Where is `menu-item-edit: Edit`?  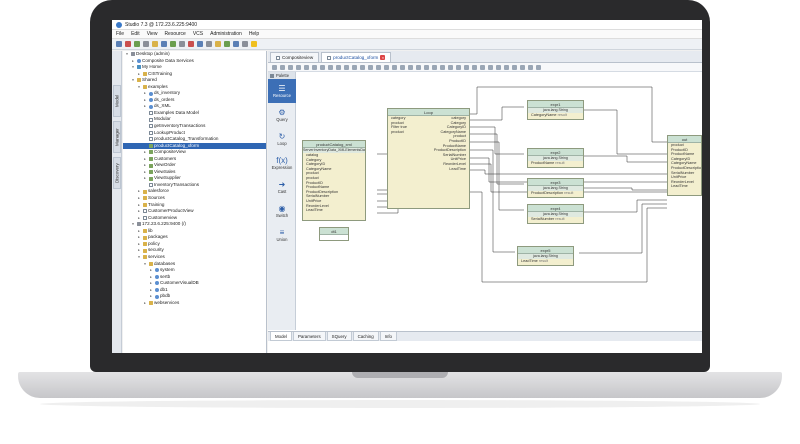 menu-item-edit: Edit is located at coordinates (135, 34).